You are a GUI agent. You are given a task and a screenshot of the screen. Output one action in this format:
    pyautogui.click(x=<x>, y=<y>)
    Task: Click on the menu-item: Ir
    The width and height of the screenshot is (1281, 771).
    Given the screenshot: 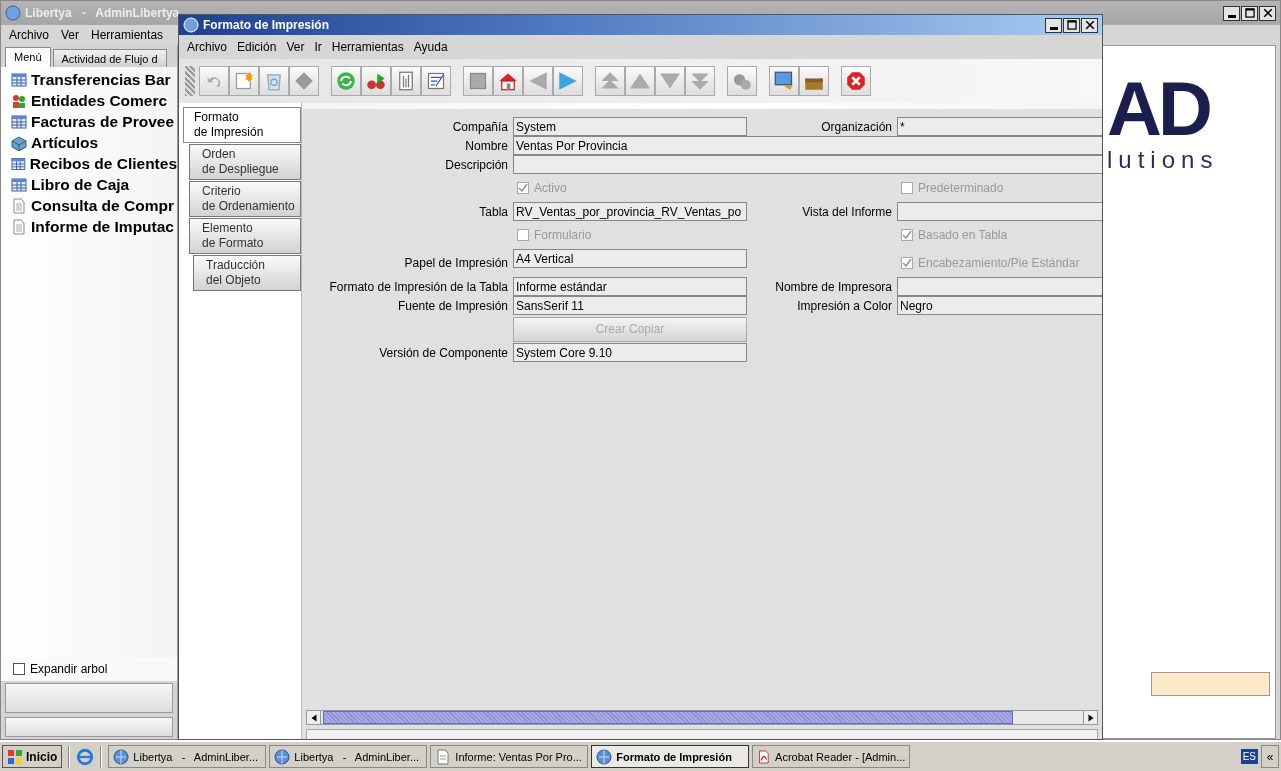 What is the action you would take?
    pyautogui.click(x=318, y=47)
    